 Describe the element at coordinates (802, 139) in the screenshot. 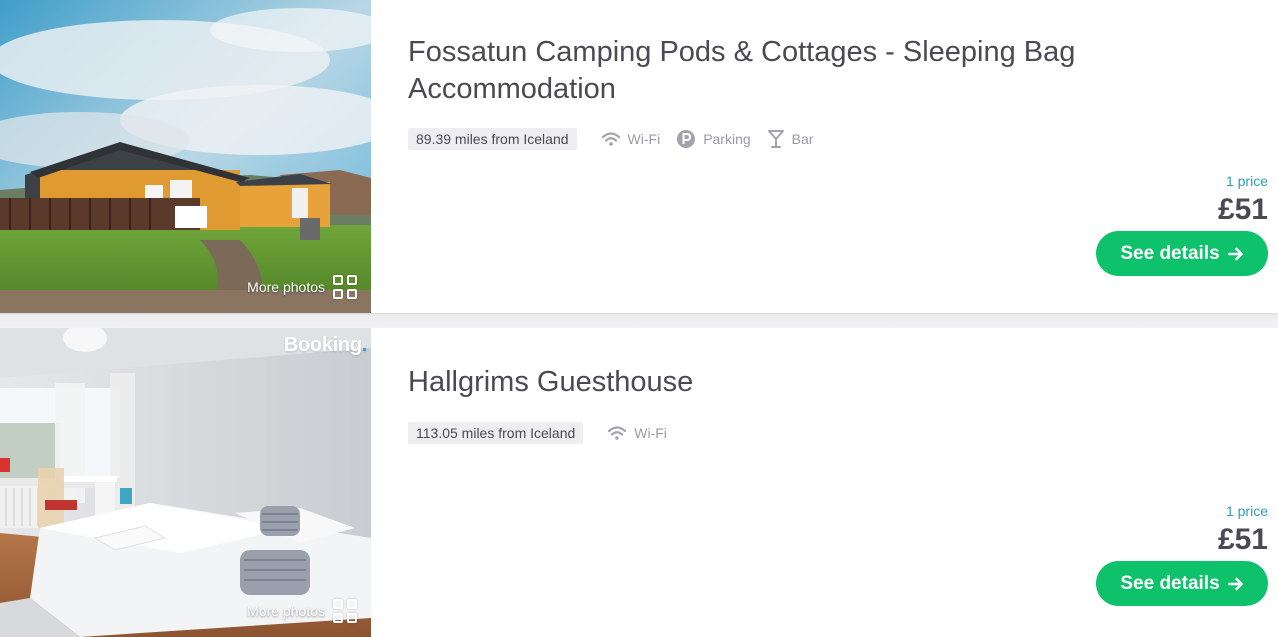

I see `amenity-label: Bar` at that location.